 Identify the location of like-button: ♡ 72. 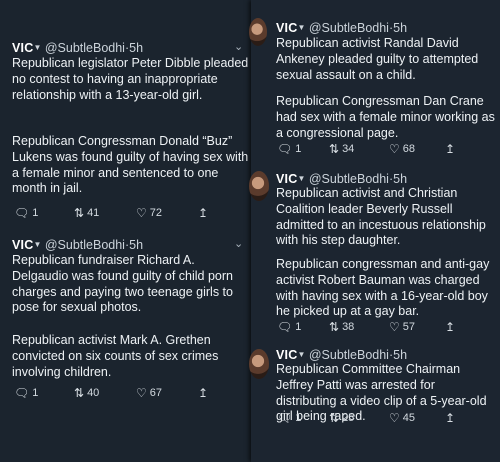
(149, 213).